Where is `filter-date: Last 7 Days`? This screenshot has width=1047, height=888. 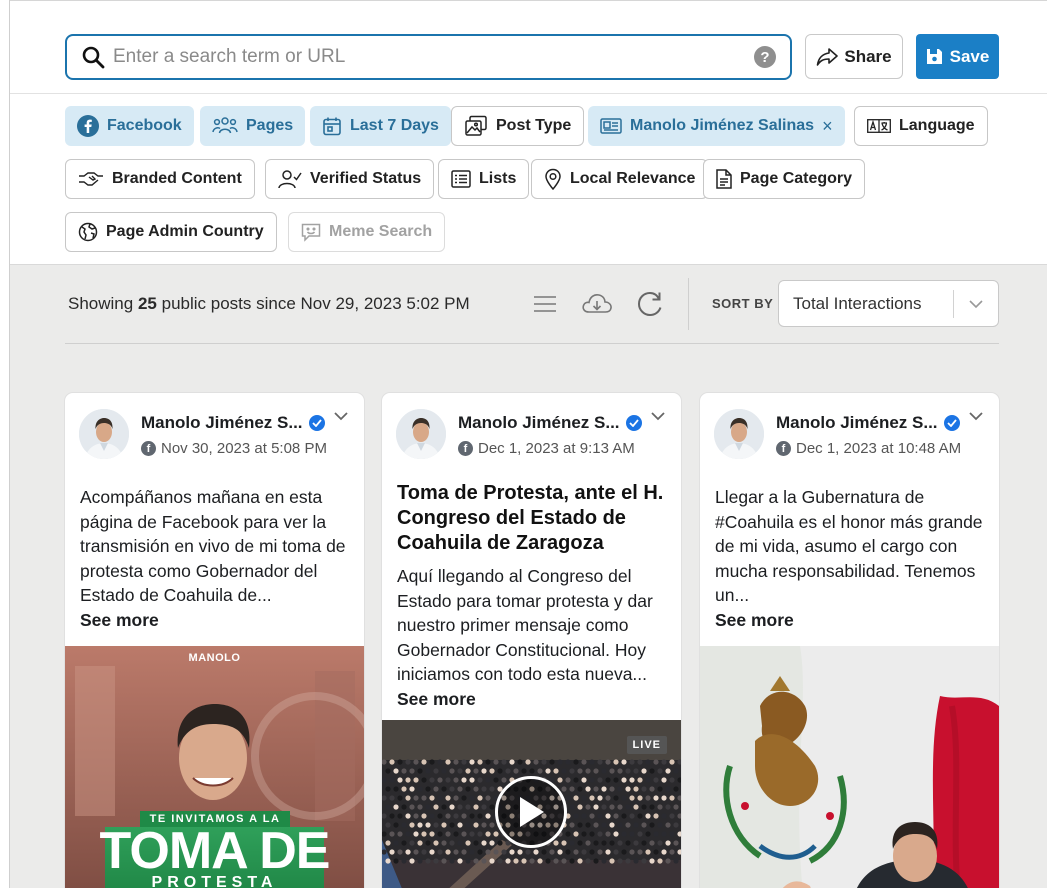 filter-date: Last 7 Days is located at coordinates (380, 126).